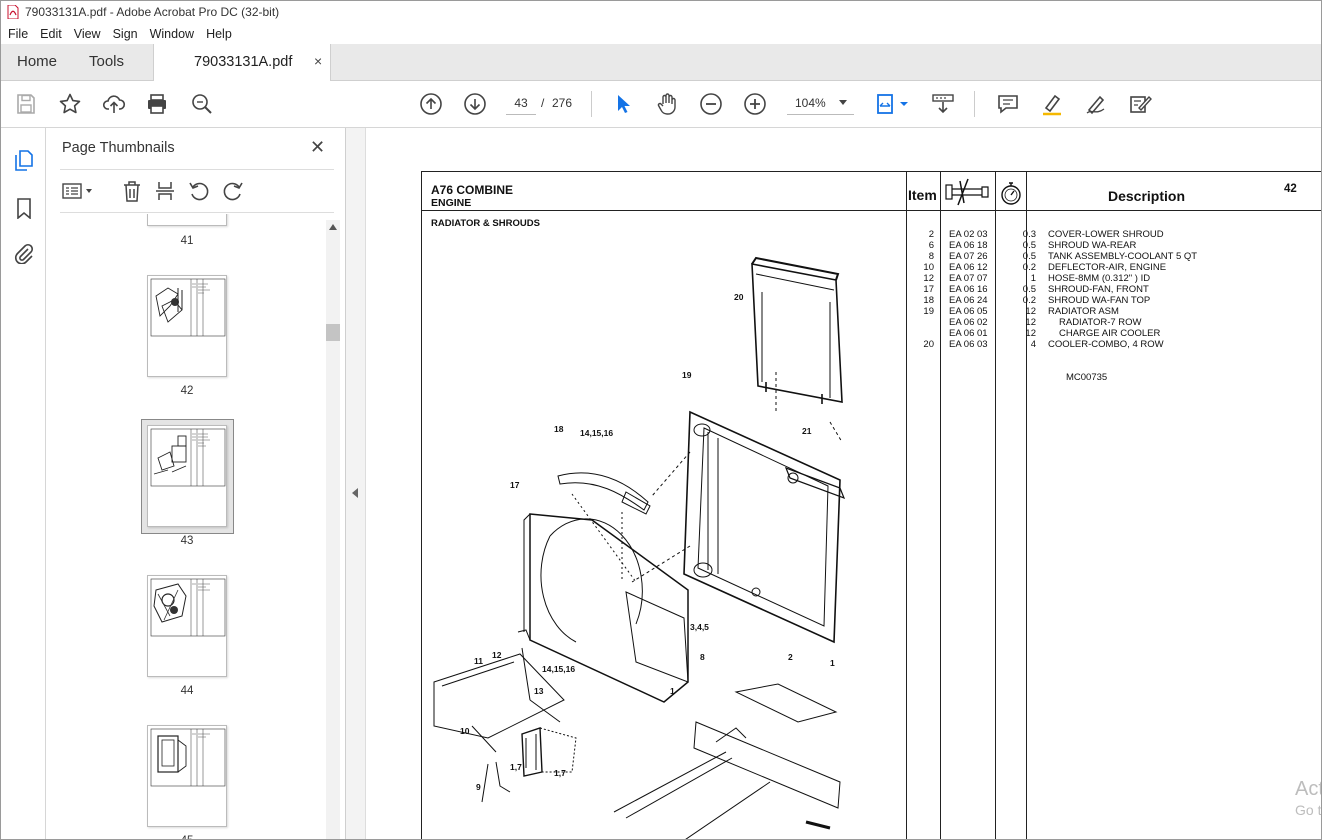 The width and height of the screenshot is (1322, 840). What do you see at coordinates (906, 505) in the screenshot?
I see `column-rule` at bounding box center [906, 505].